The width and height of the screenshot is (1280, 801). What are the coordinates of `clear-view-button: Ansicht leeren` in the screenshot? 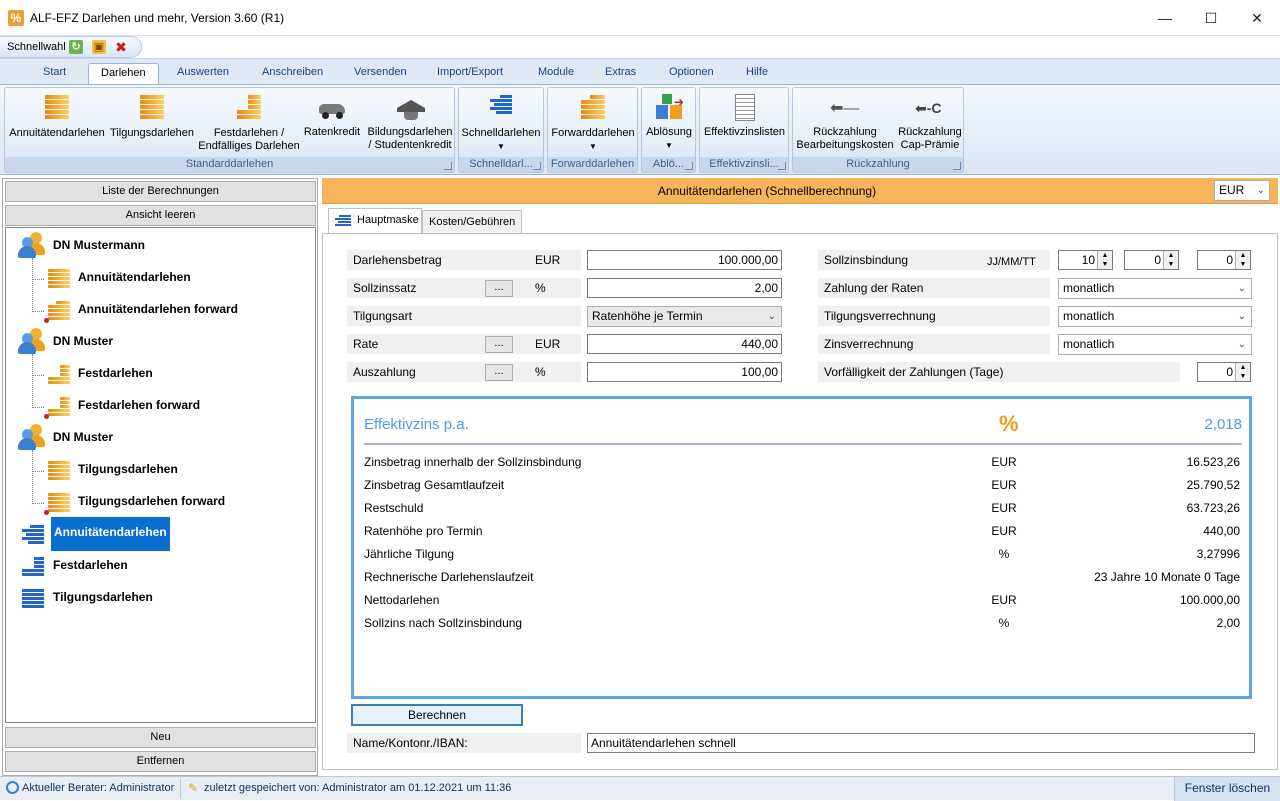 It's located at (160, 215).